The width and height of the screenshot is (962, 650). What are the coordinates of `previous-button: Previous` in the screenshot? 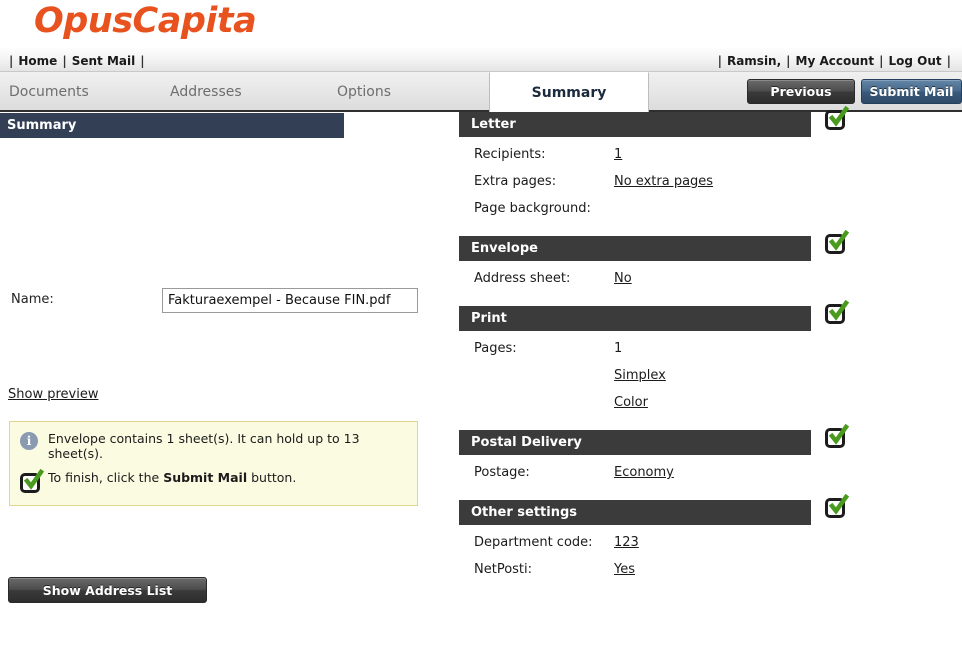 It's located at (801, 91).